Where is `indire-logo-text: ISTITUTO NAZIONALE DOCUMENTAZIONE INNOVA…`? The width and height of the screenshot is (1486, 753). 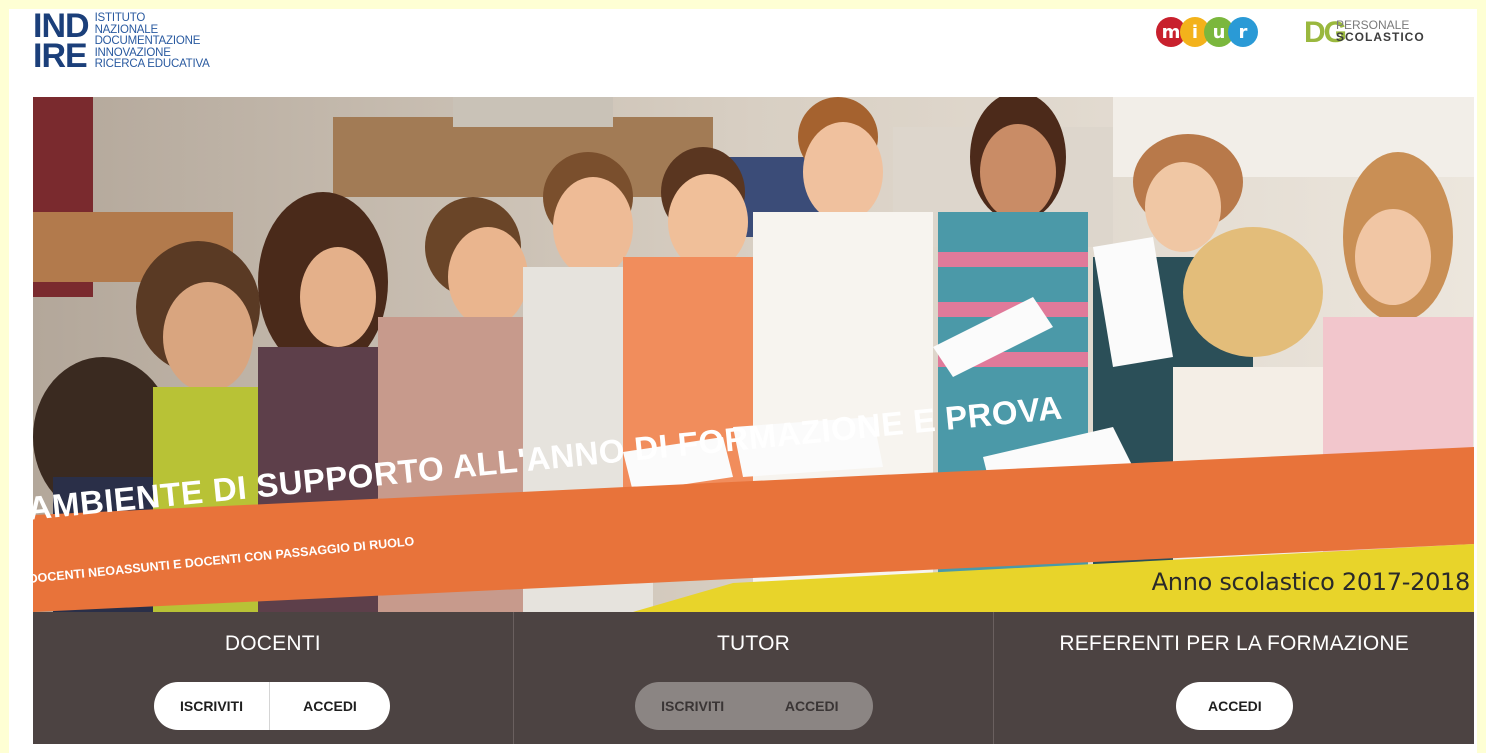
indire-logo-text: ISTITUTO NAZIONALE DOCUMENTAZIONE INNOVA… is located at coordinates (152, 41).